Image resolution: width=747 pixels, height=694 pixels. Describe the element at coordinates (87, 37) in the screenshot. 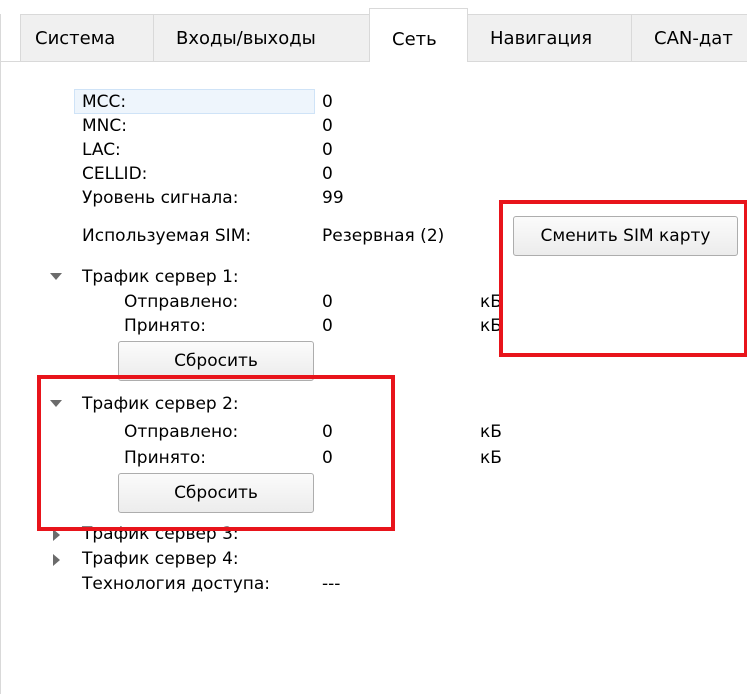

I see `tab-system: Система` at that location.